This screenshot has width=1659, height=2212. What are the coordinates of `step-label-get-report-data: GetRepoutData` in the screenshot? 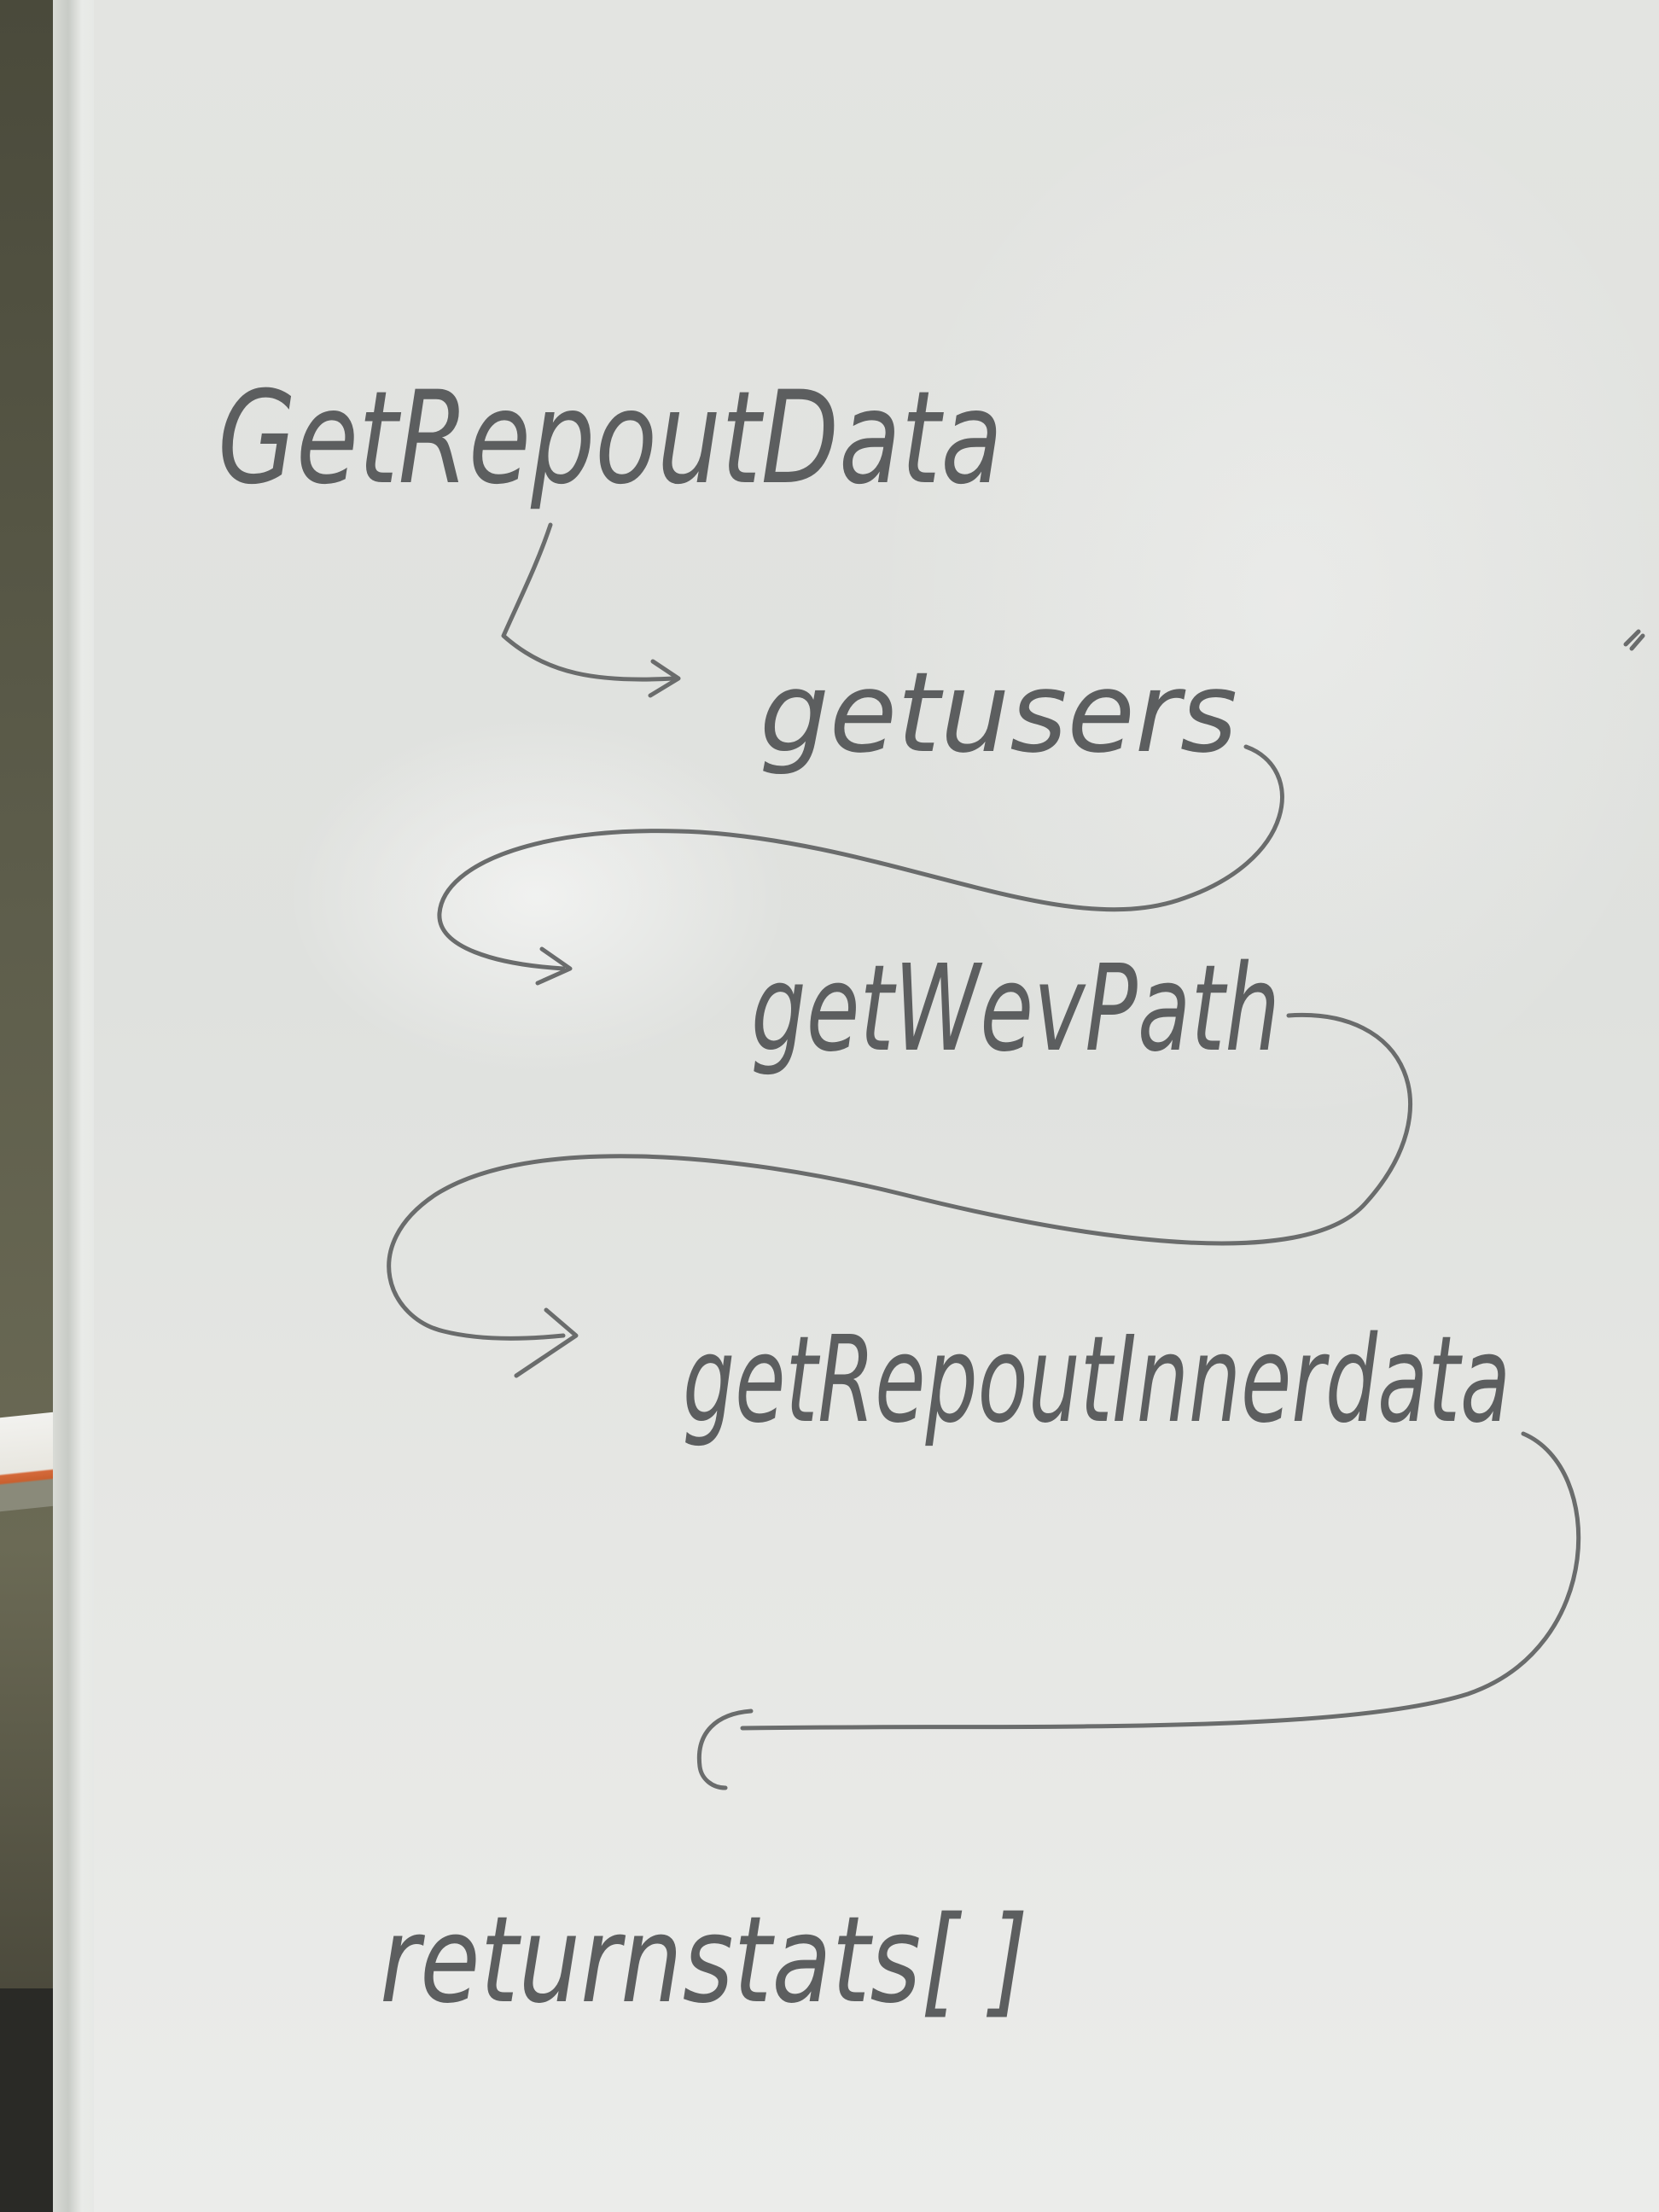 It's located at (610, 438).